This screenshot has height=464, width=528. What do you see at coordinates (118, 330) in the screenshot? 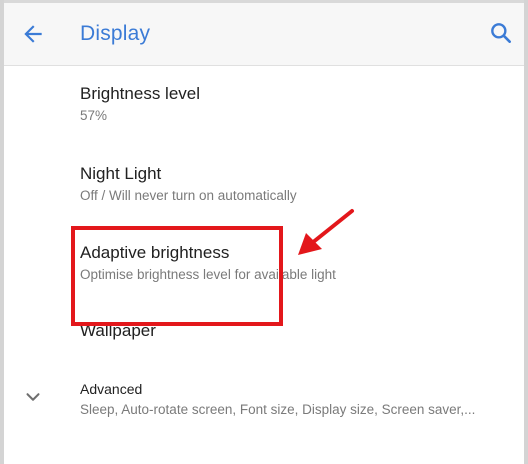
I see `setting-title: Wallpaper` at bounding box center [118, 330].